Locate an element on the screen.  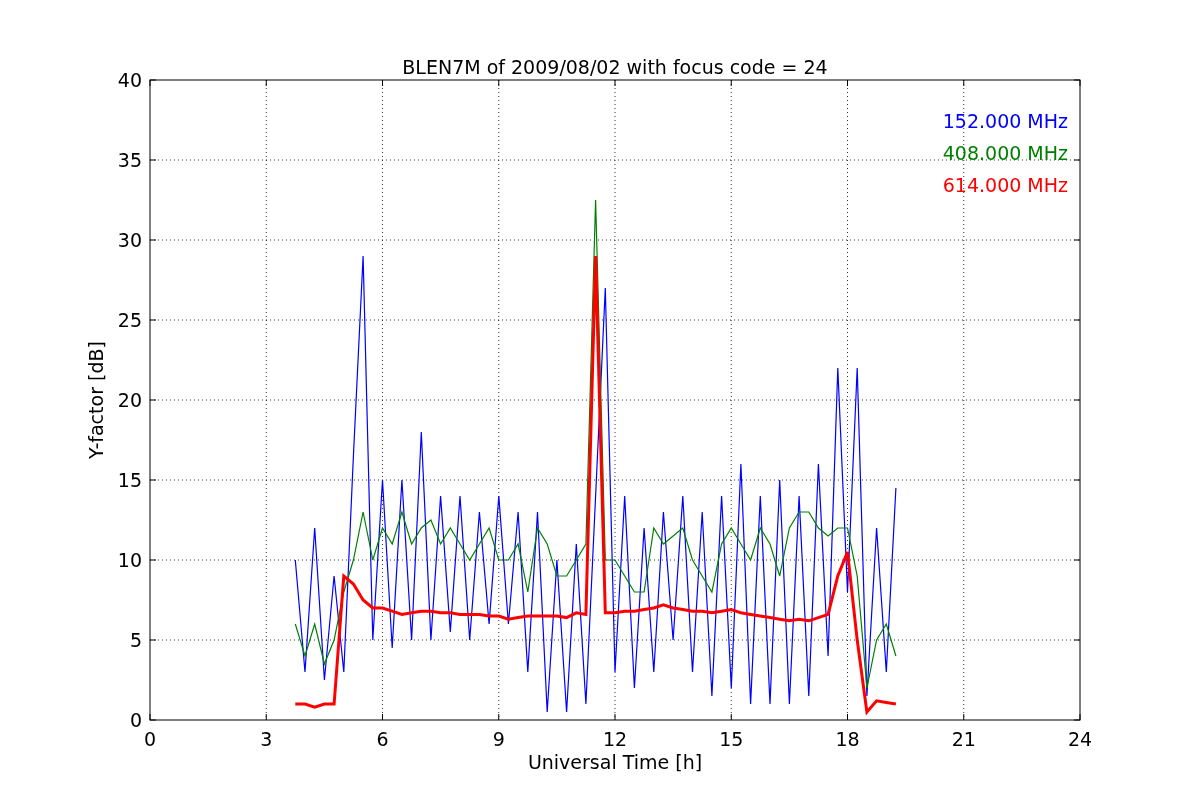
legend-label: 614.000 MHz is located at coordinates (1005, 185).